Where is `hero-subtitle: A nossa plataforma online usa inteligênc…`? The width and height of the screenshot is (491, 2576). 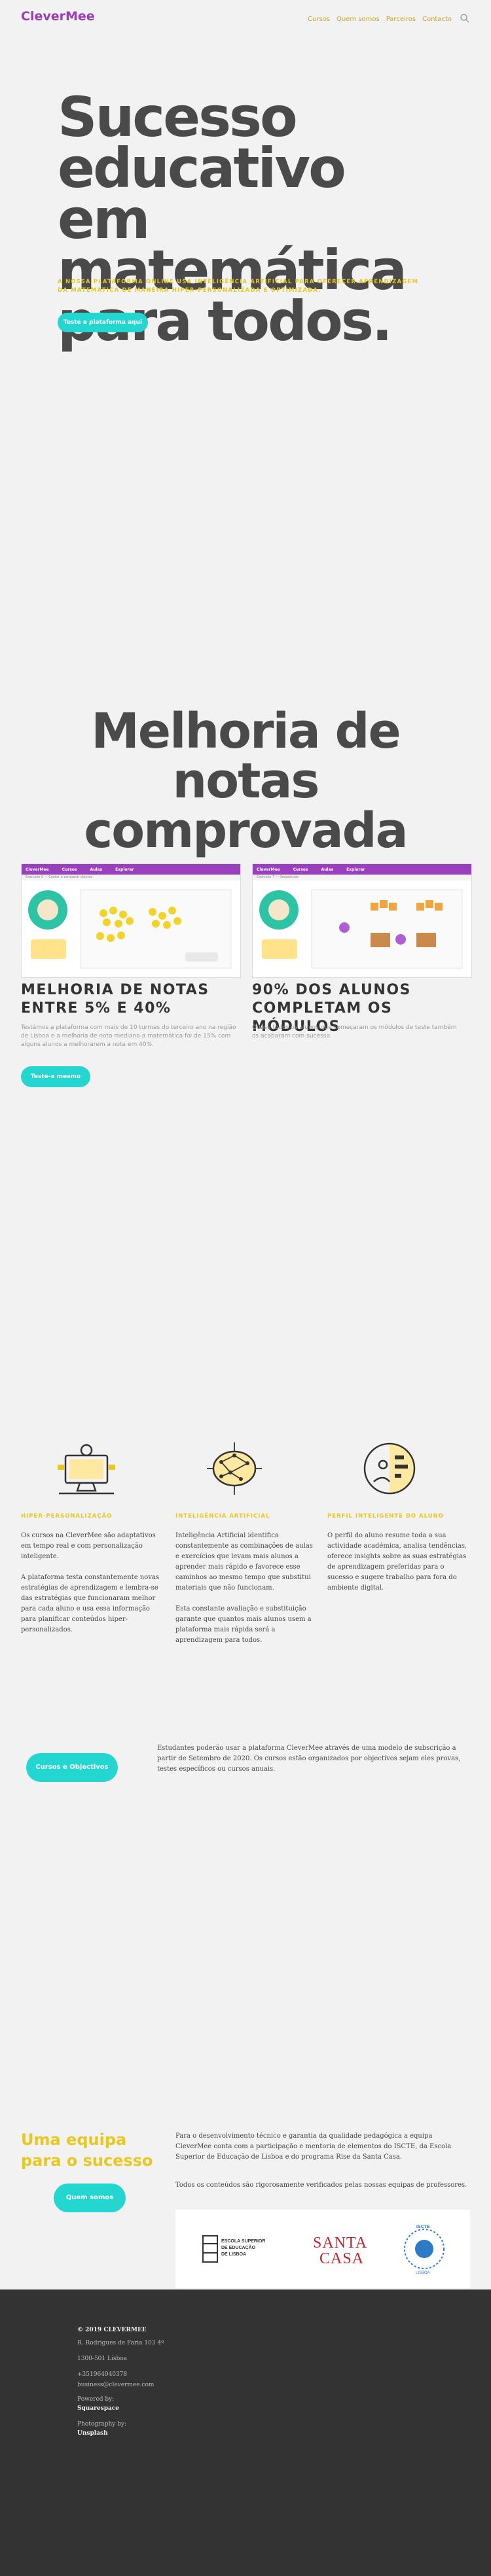 hero-subtitle: A nossa plataforma online usa inteligênc… is located at coordinates (238, 286).